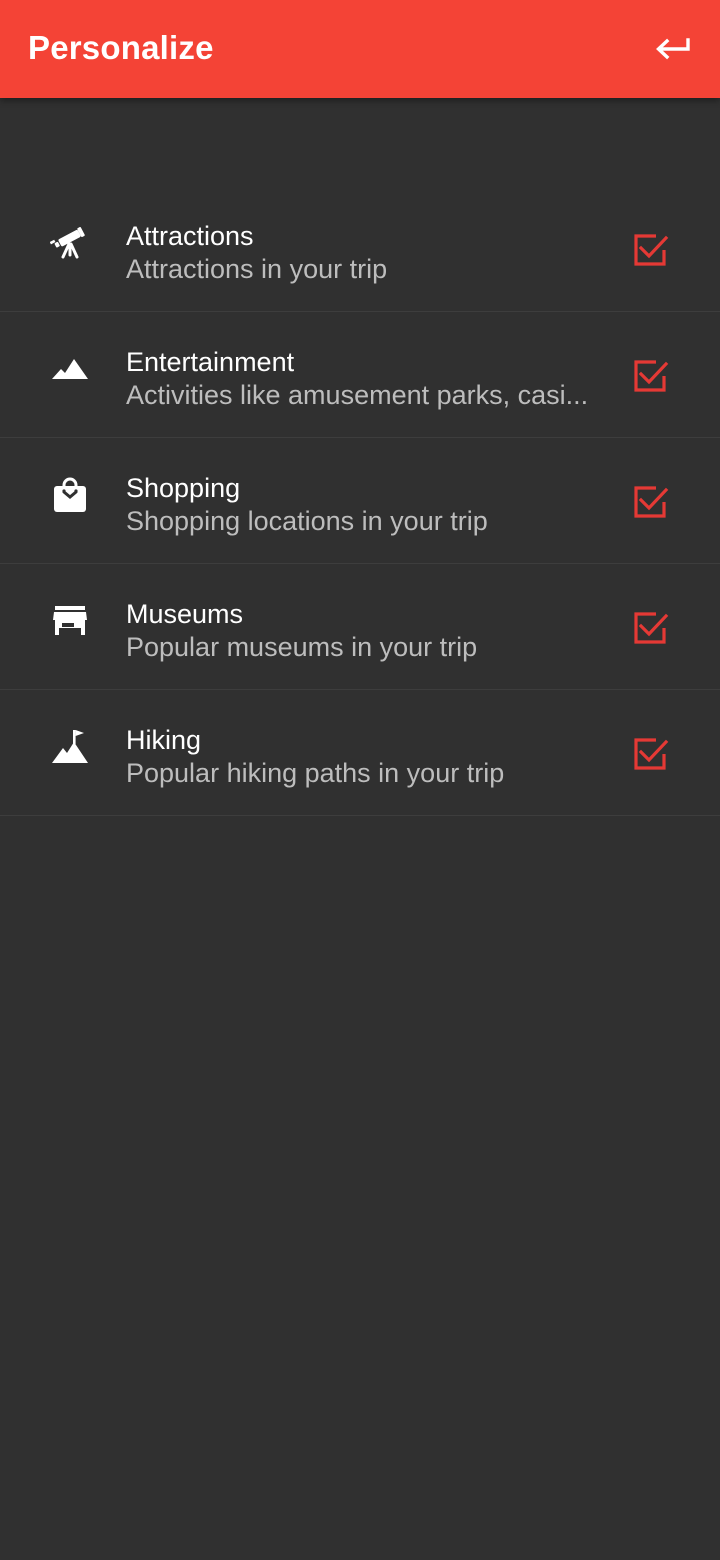 The height and width of the screenshot is (1560, 720). Describe the element at coordinates (315, 773) in the screenshot. I see `item-subtitle: Popular hiking paths in your trip` at that location.